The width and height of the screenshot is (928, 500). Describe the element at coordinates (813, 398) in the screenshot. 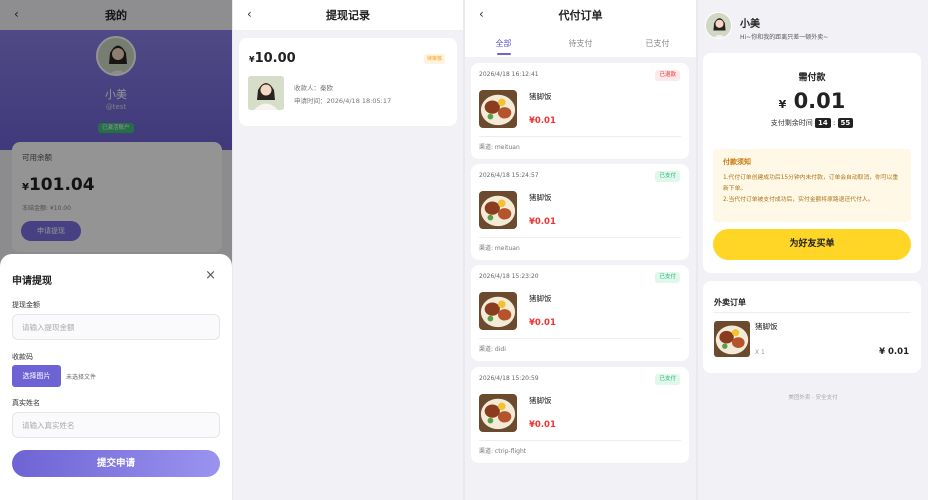

I see `footer-note: 美团外卖 · 安全支付` at that location.